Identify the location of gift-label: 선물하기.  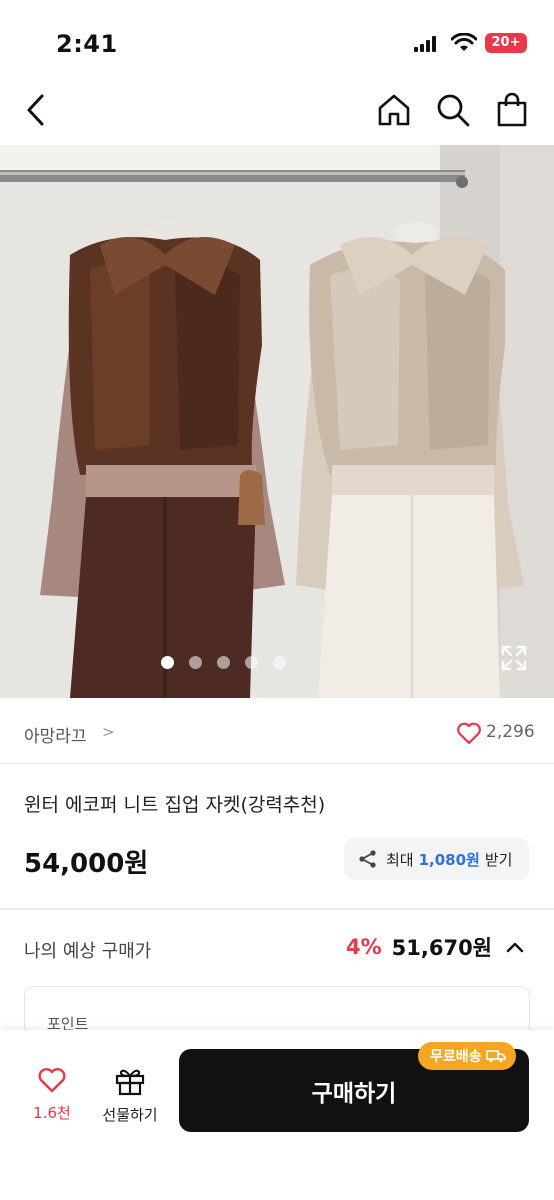
(130, 1115).